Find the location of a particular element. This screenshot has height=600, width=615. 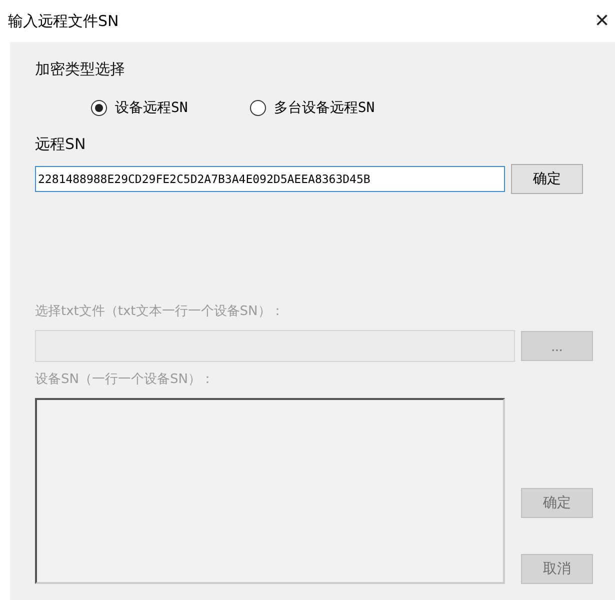

field-label: 远程SN is located at coordinates (60, 144).